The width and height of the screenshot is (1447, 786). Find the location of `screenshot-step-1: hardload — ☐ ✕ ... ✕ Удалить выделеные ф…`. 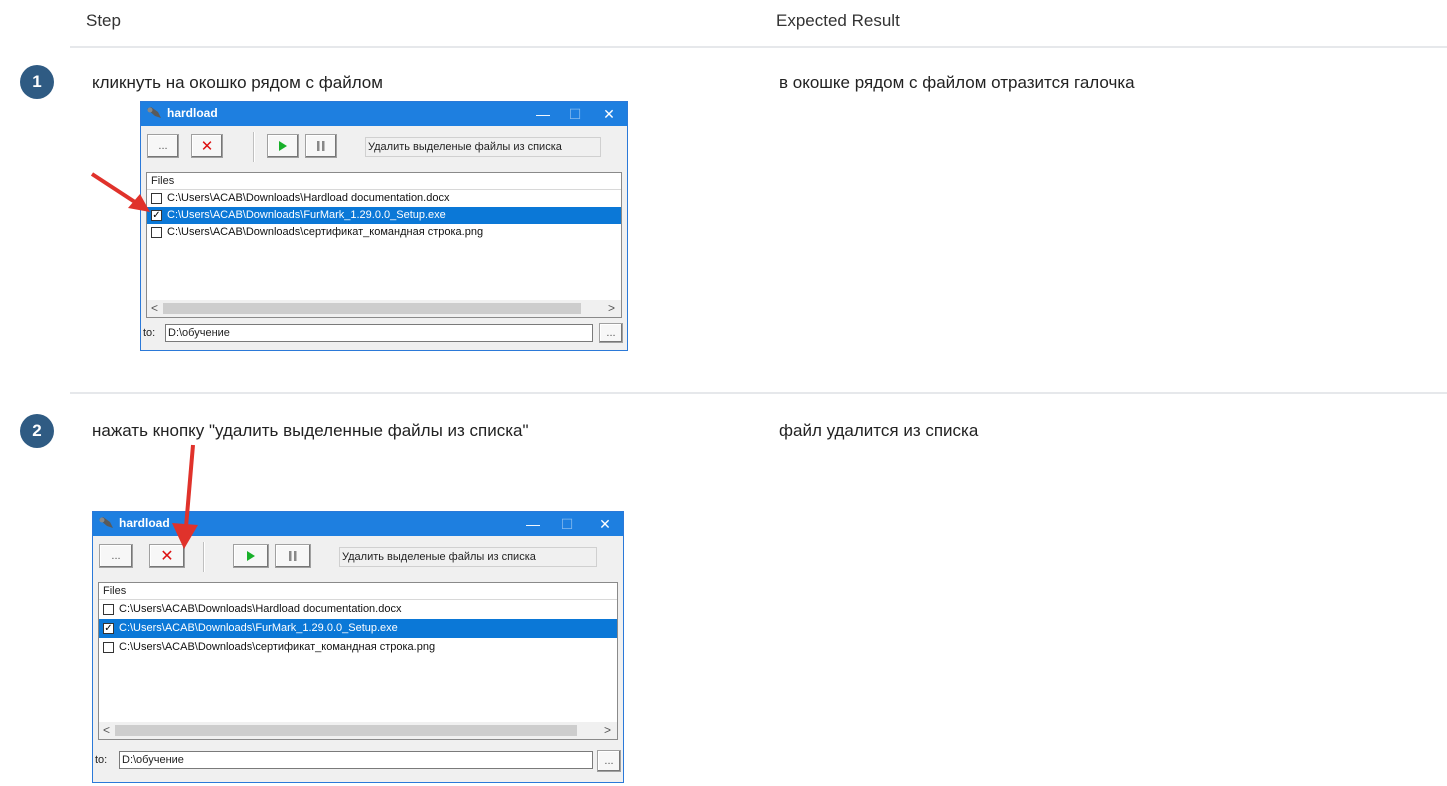

screenshot-step-1: hardload — ☐ ✕ ... ✕ Удалить выделеные ф… is located at coordinates (392, 225).